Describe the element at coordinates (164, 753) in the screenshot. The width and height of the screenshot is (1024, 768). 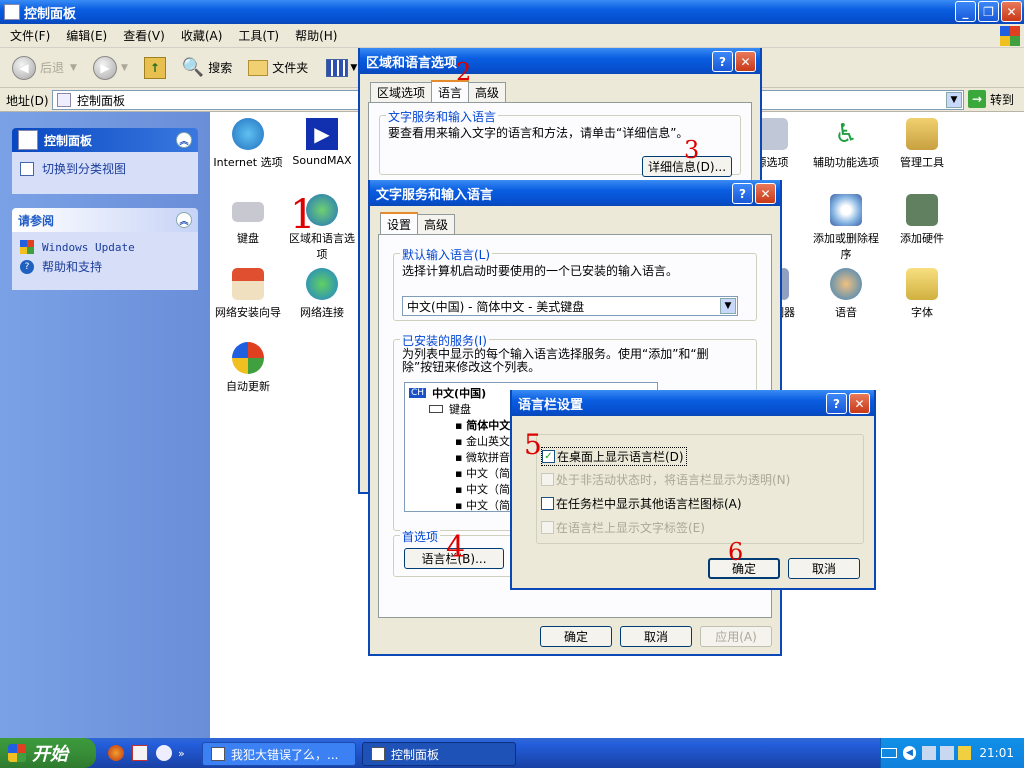
I see `quicklaunch-messenger-icon` at that location.